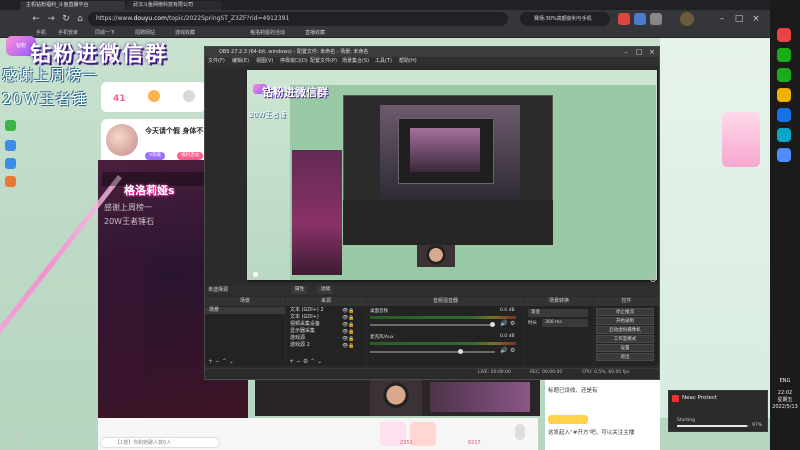  What do you see at coordinates (299, 290) in the screenshot?
I see `properties-button: 属性` at bounding box center [299, 290].